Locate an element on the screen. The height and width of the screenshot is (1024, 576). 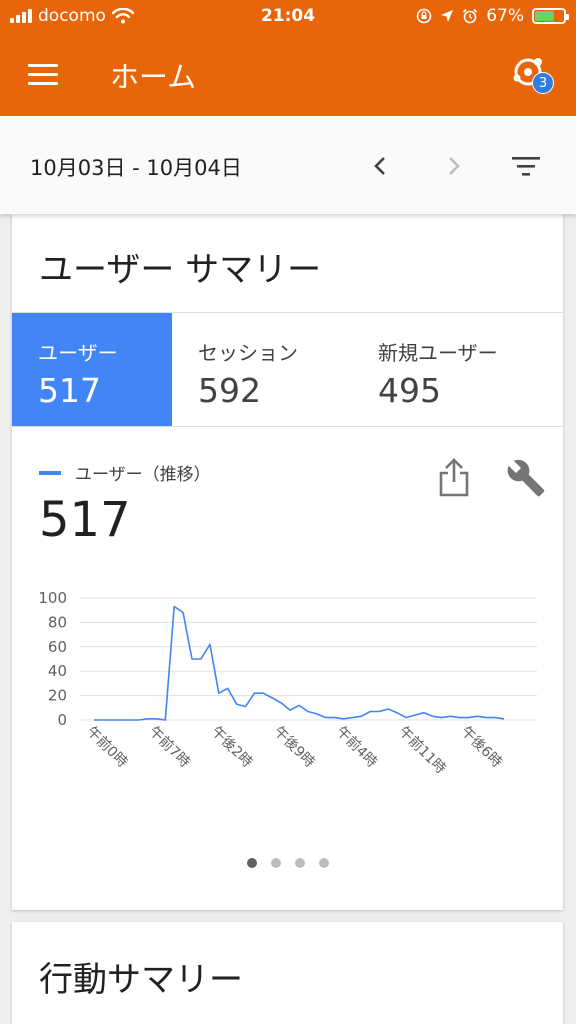
page-title: ホーム is located at coordinates (153, 77).